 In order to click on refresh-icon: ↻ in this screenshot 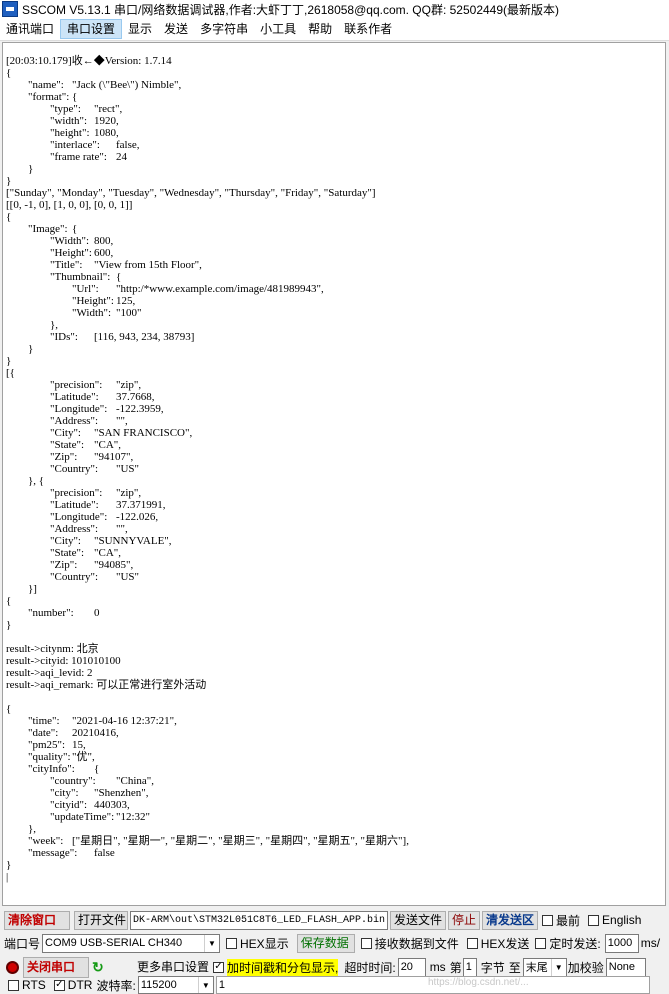, I will do `click(99, 967)`.